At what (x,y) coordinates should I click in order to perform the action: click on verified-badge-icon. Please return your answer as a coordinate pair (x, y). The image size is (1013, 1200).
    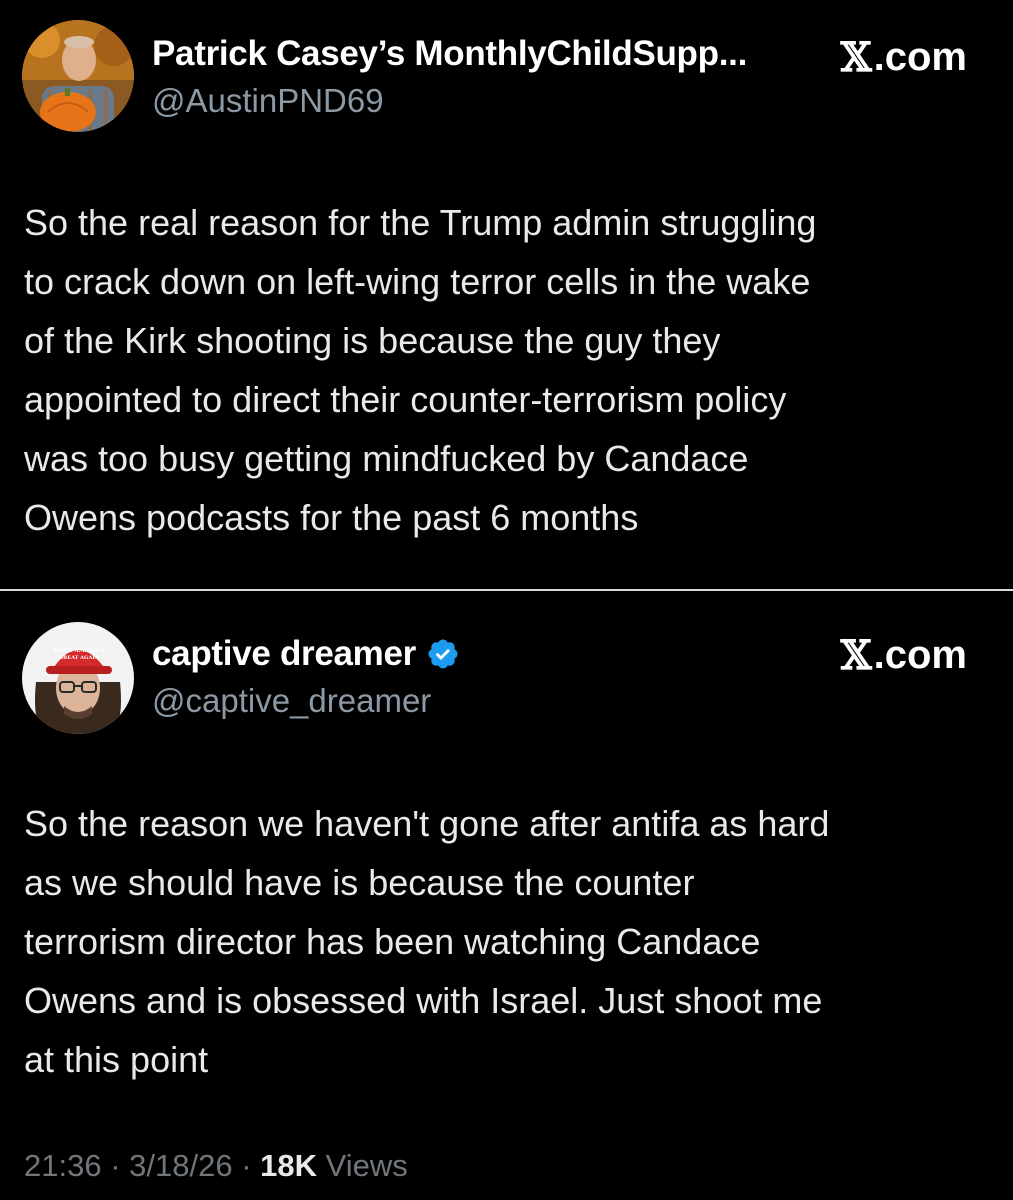
    Looking at the image, I should click on (443, 654).